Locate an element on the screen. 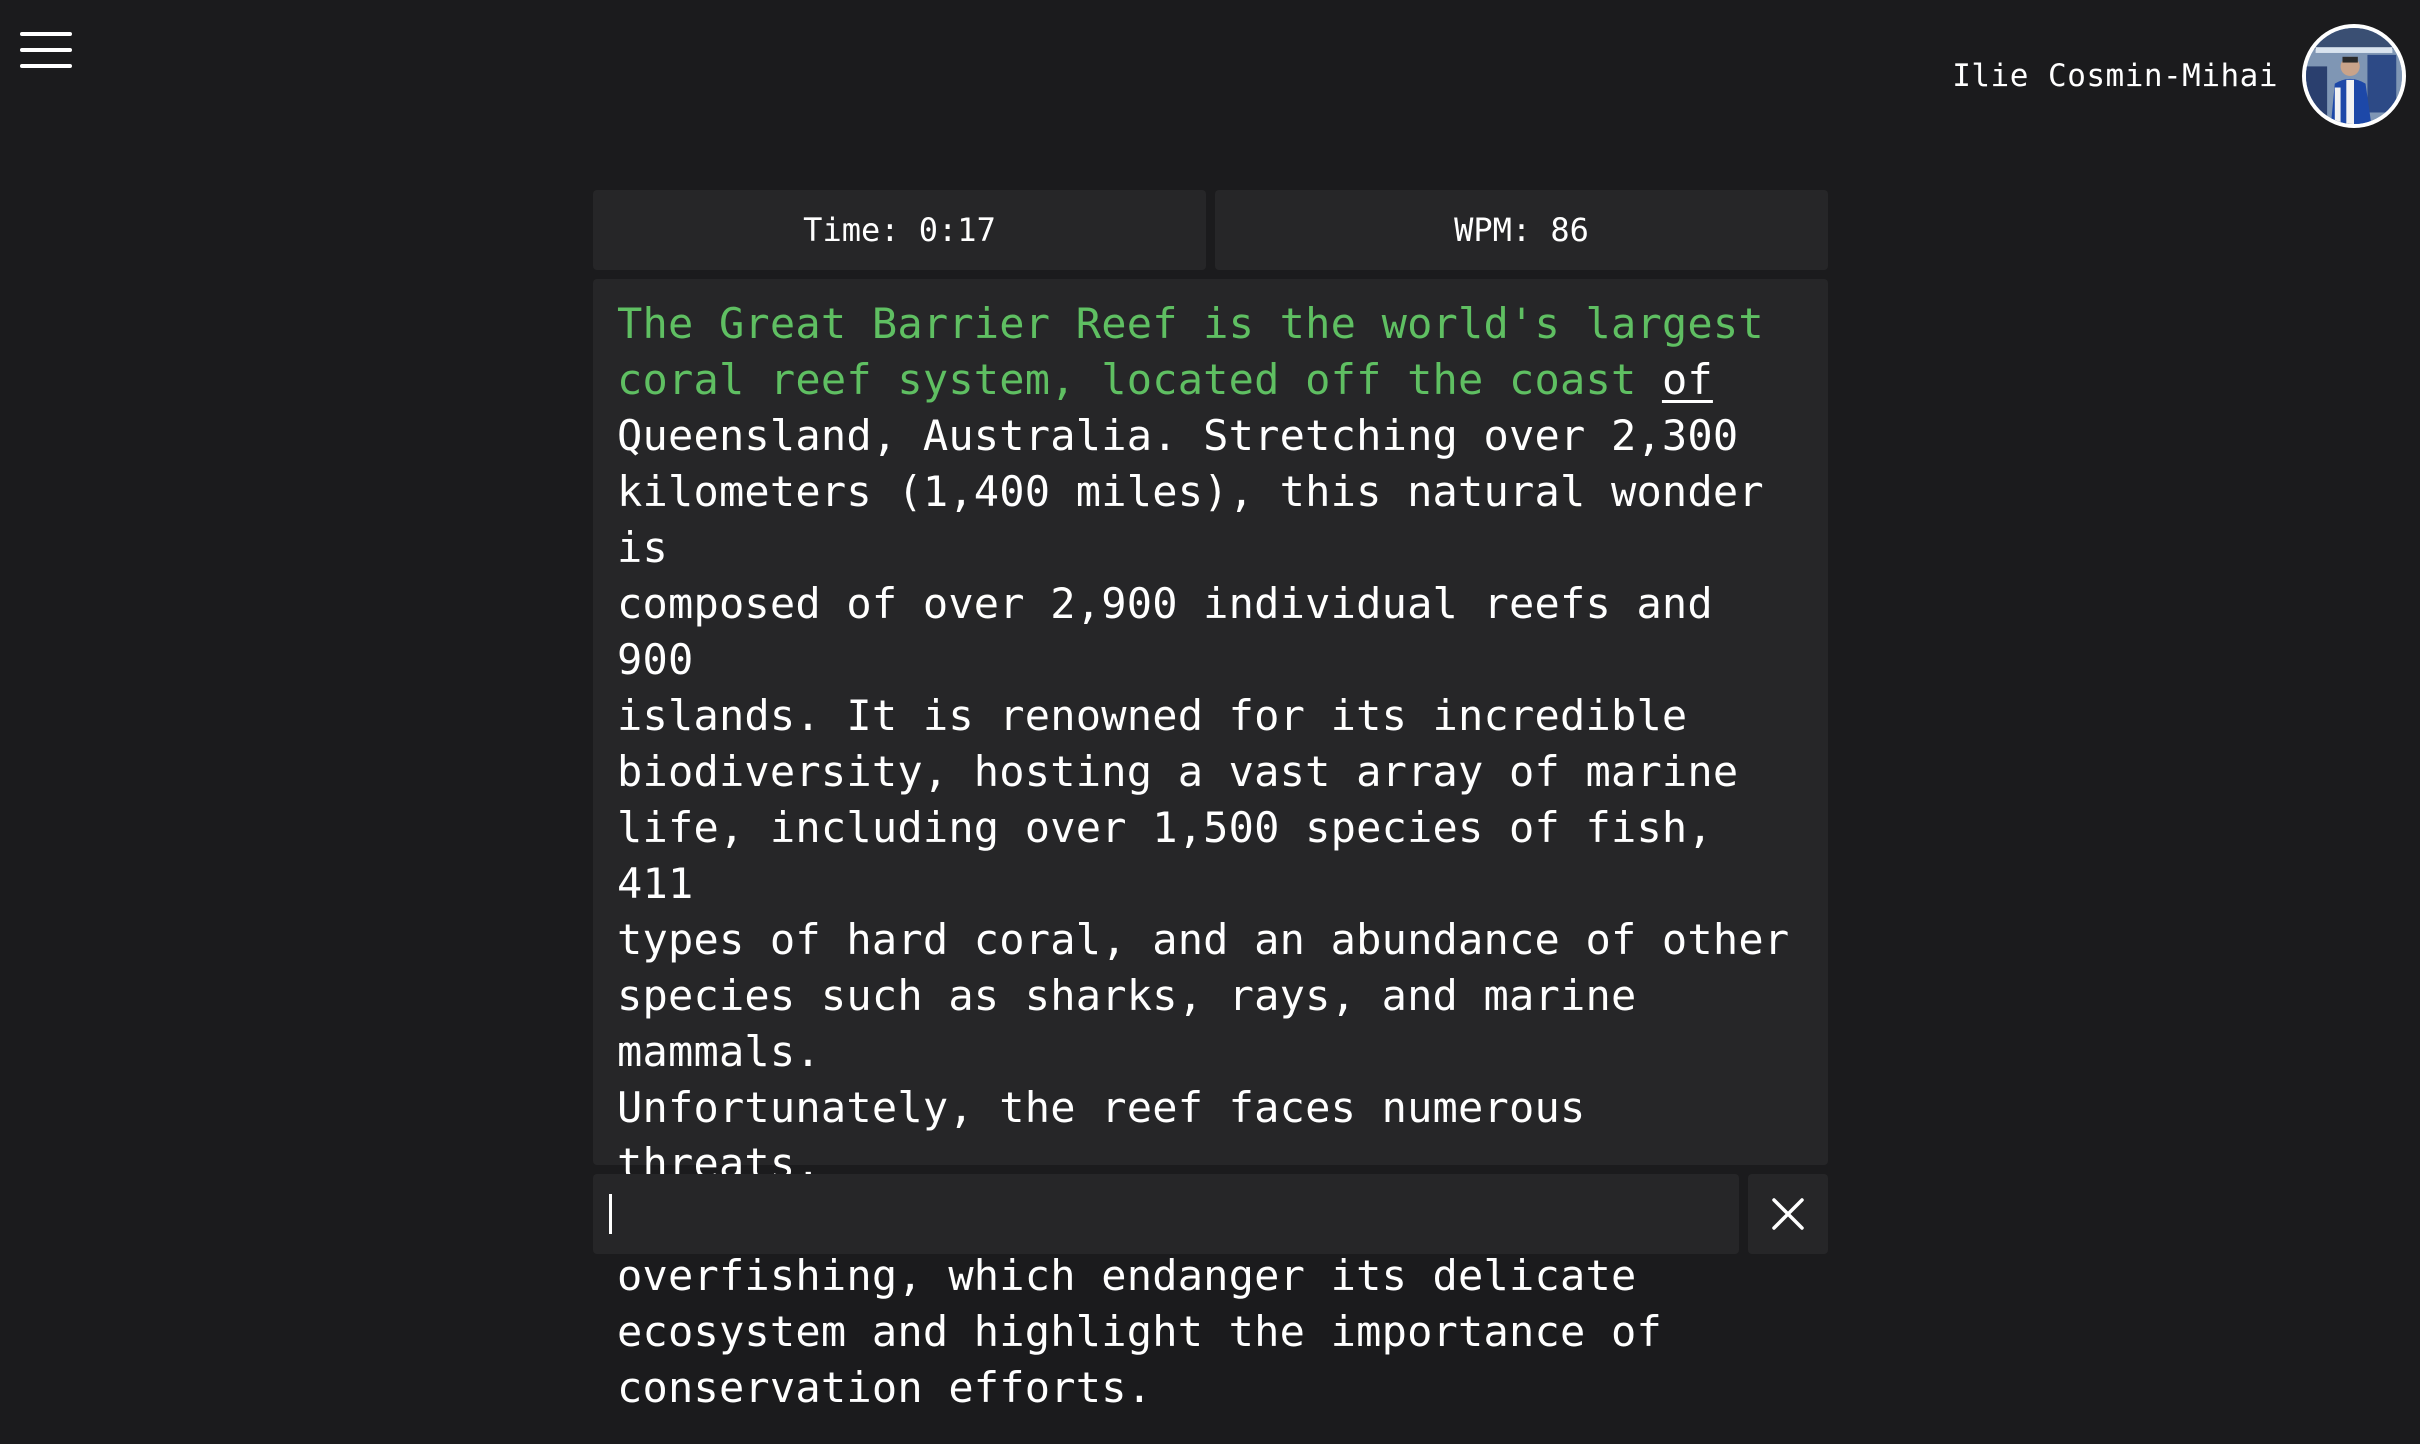  timer-display: Time: 0:17 is located at coordinates (899, 230).